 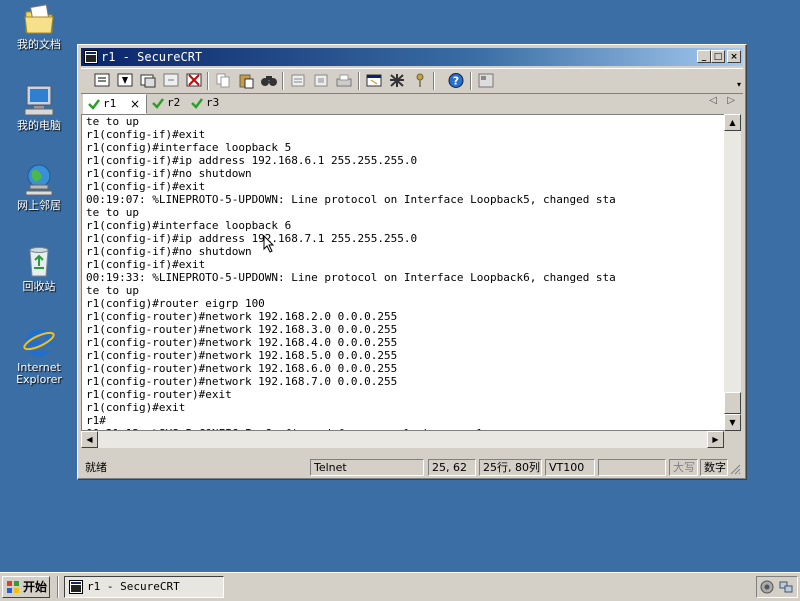 I want to click on quick-connect-icon, so click(x=125, y=80).